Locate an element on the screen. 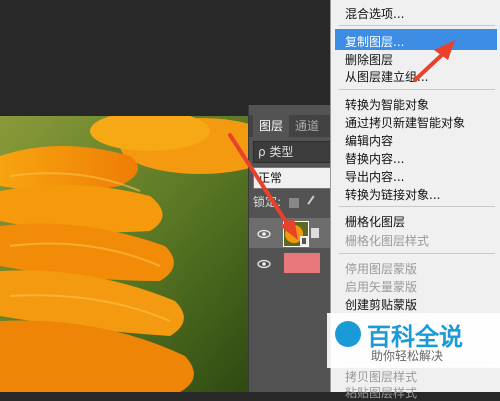  arrow-to-layer is located at coordinates (260, 181).